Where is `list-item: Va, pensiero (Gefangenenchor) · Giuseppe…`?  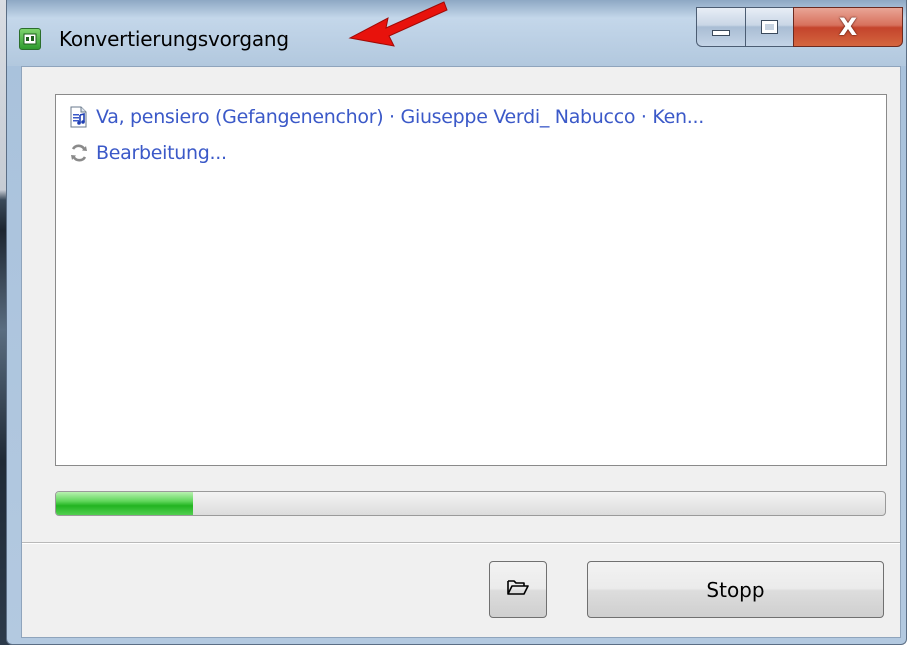
list-item: Va, pensiero (Gefangenenchor) · Giuseppe… is located at coordinates (386, 117).